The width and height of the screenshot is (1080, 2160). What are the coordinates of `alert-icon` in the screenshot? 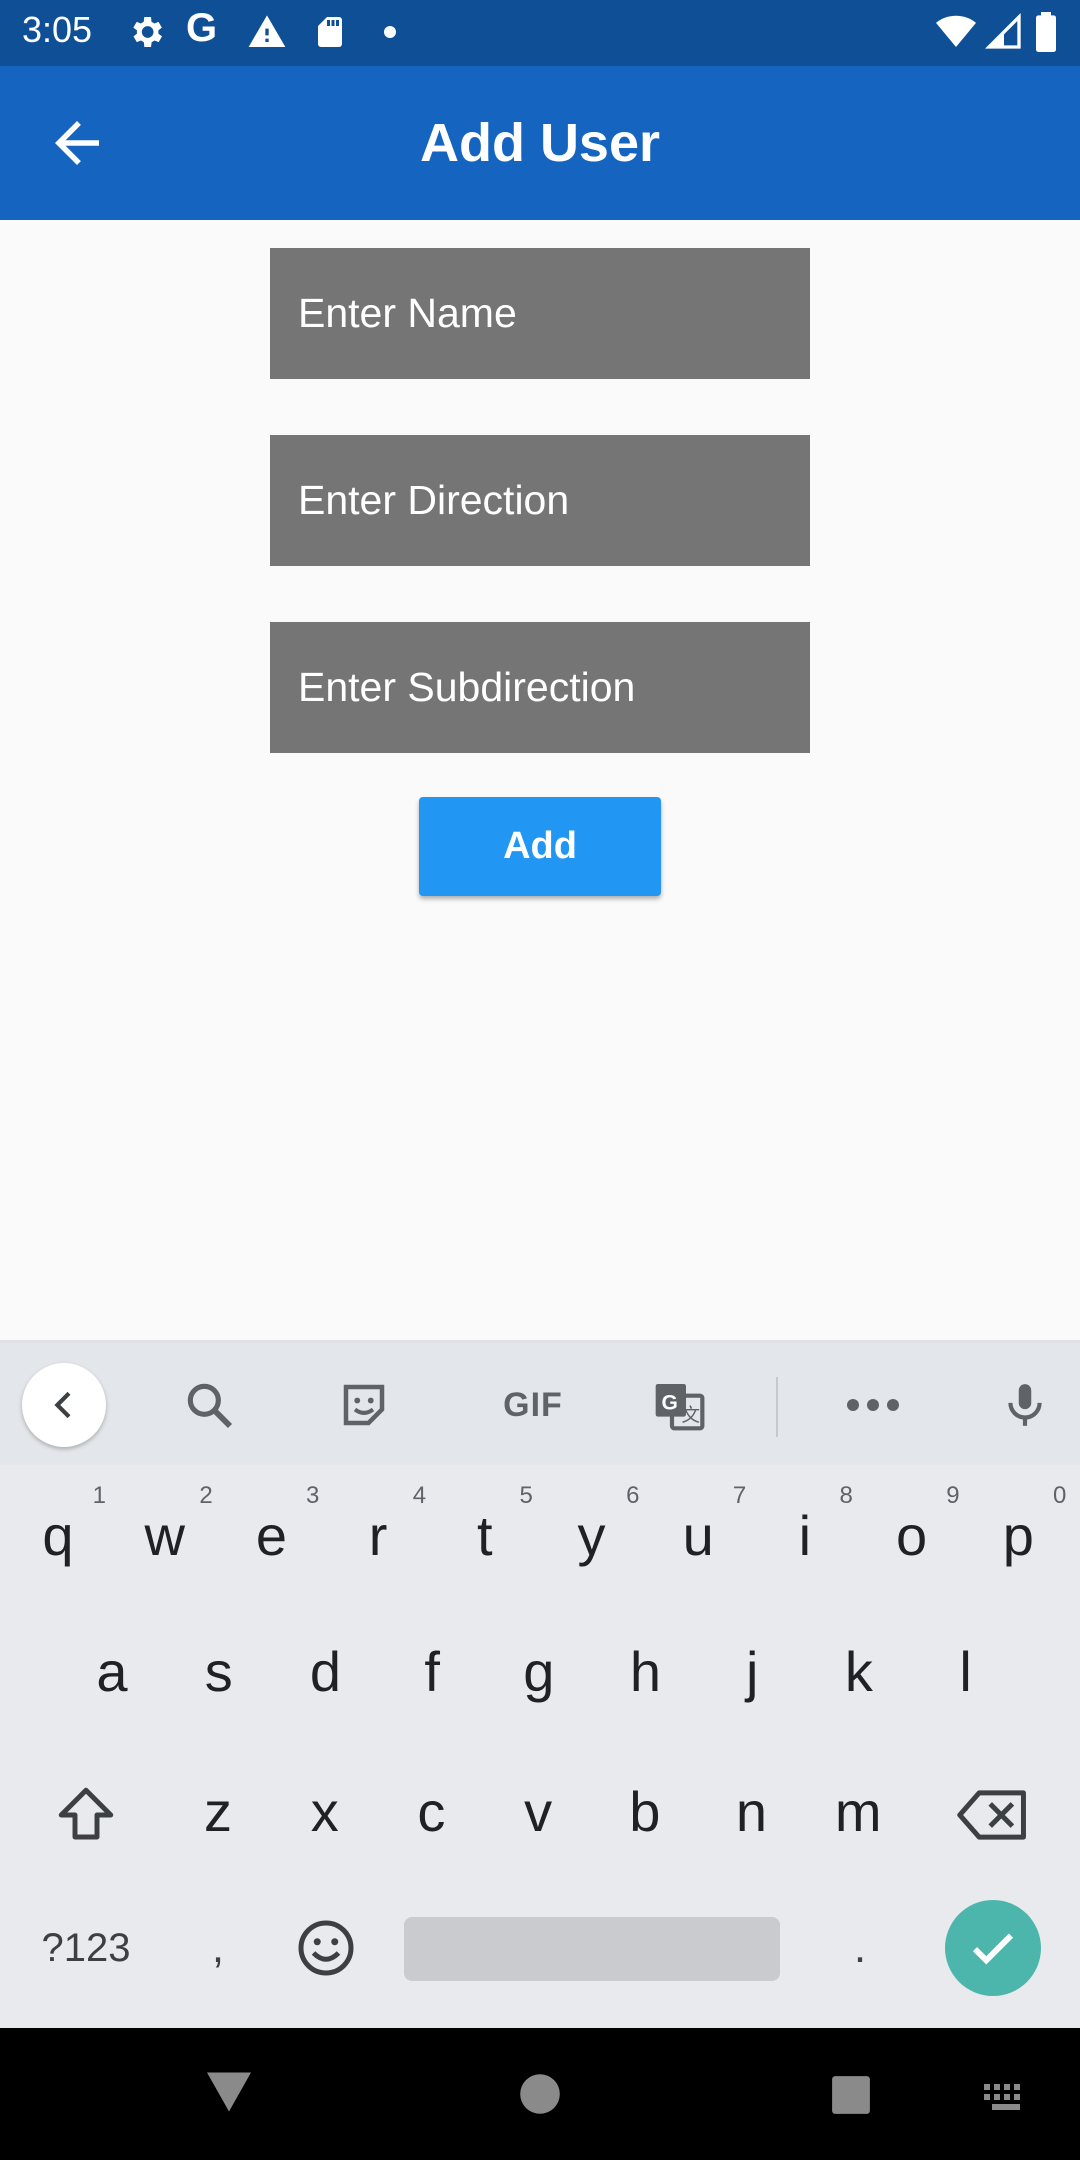 It's located at (267, 34).